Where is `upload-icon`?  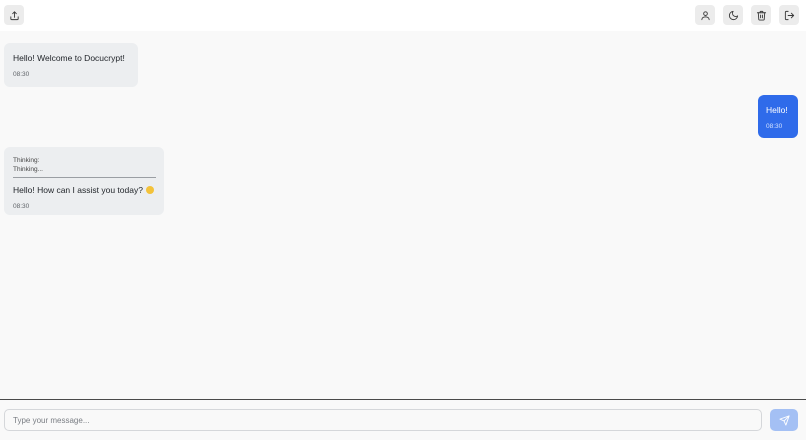
upload-icon is located at coordinates (14, 15).